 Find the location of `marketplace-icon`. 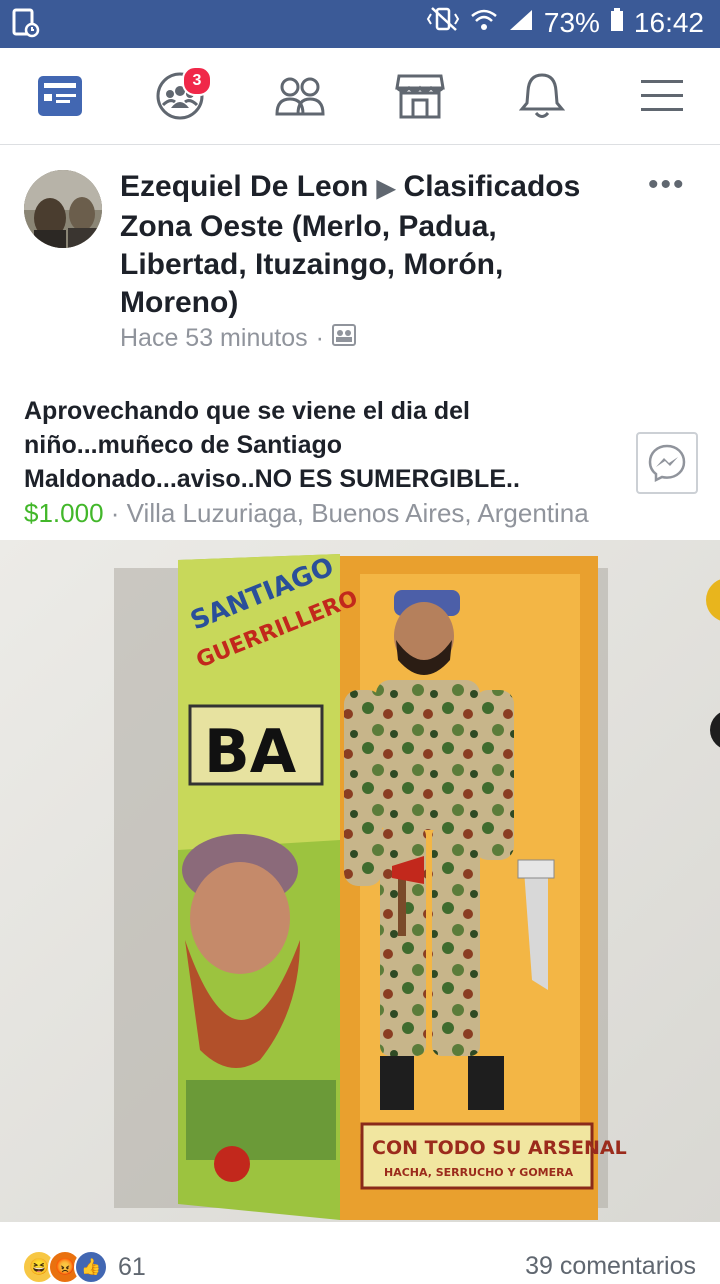

marketplace-icon is located at coordinates (420, 96).